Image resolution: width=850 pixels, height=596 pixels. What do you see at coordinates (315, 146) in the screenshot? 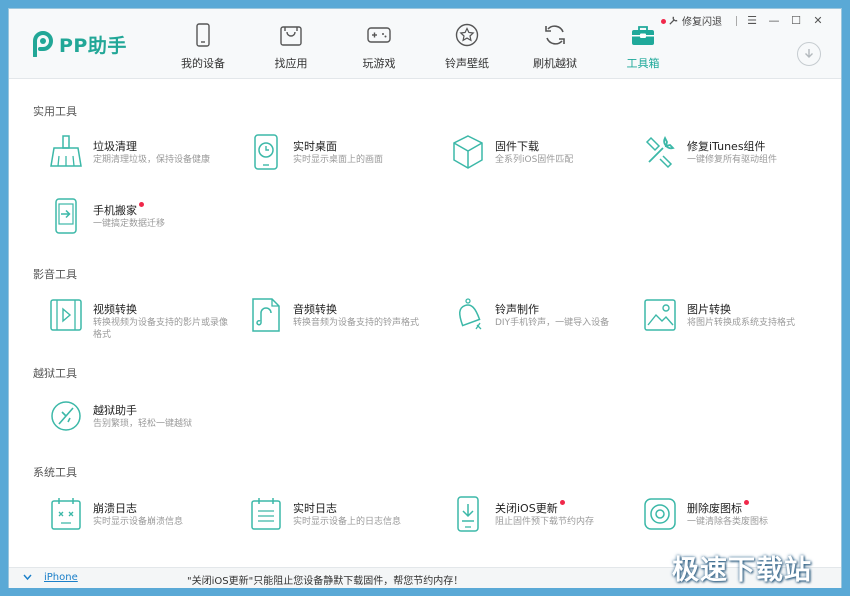
I see `tool-name: 实时桌面` at bounding box center [315, 146].